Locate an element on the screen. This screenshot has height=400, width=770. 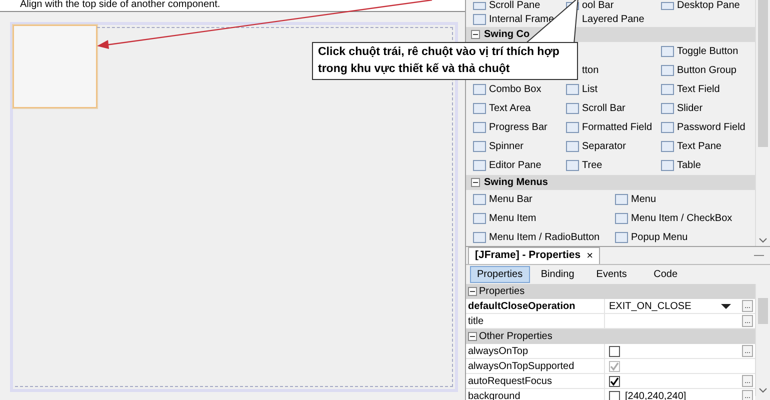
palette-item: Layered Pane is located at coordinates (613, 19).